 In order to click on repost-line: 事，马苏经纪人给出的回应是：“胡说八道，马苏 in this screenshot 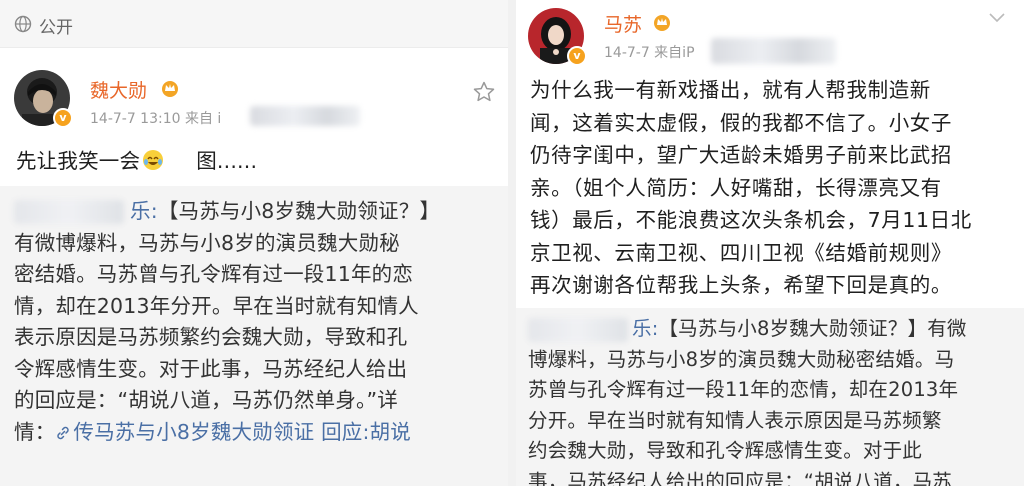, I will do `click(740, 477)`.